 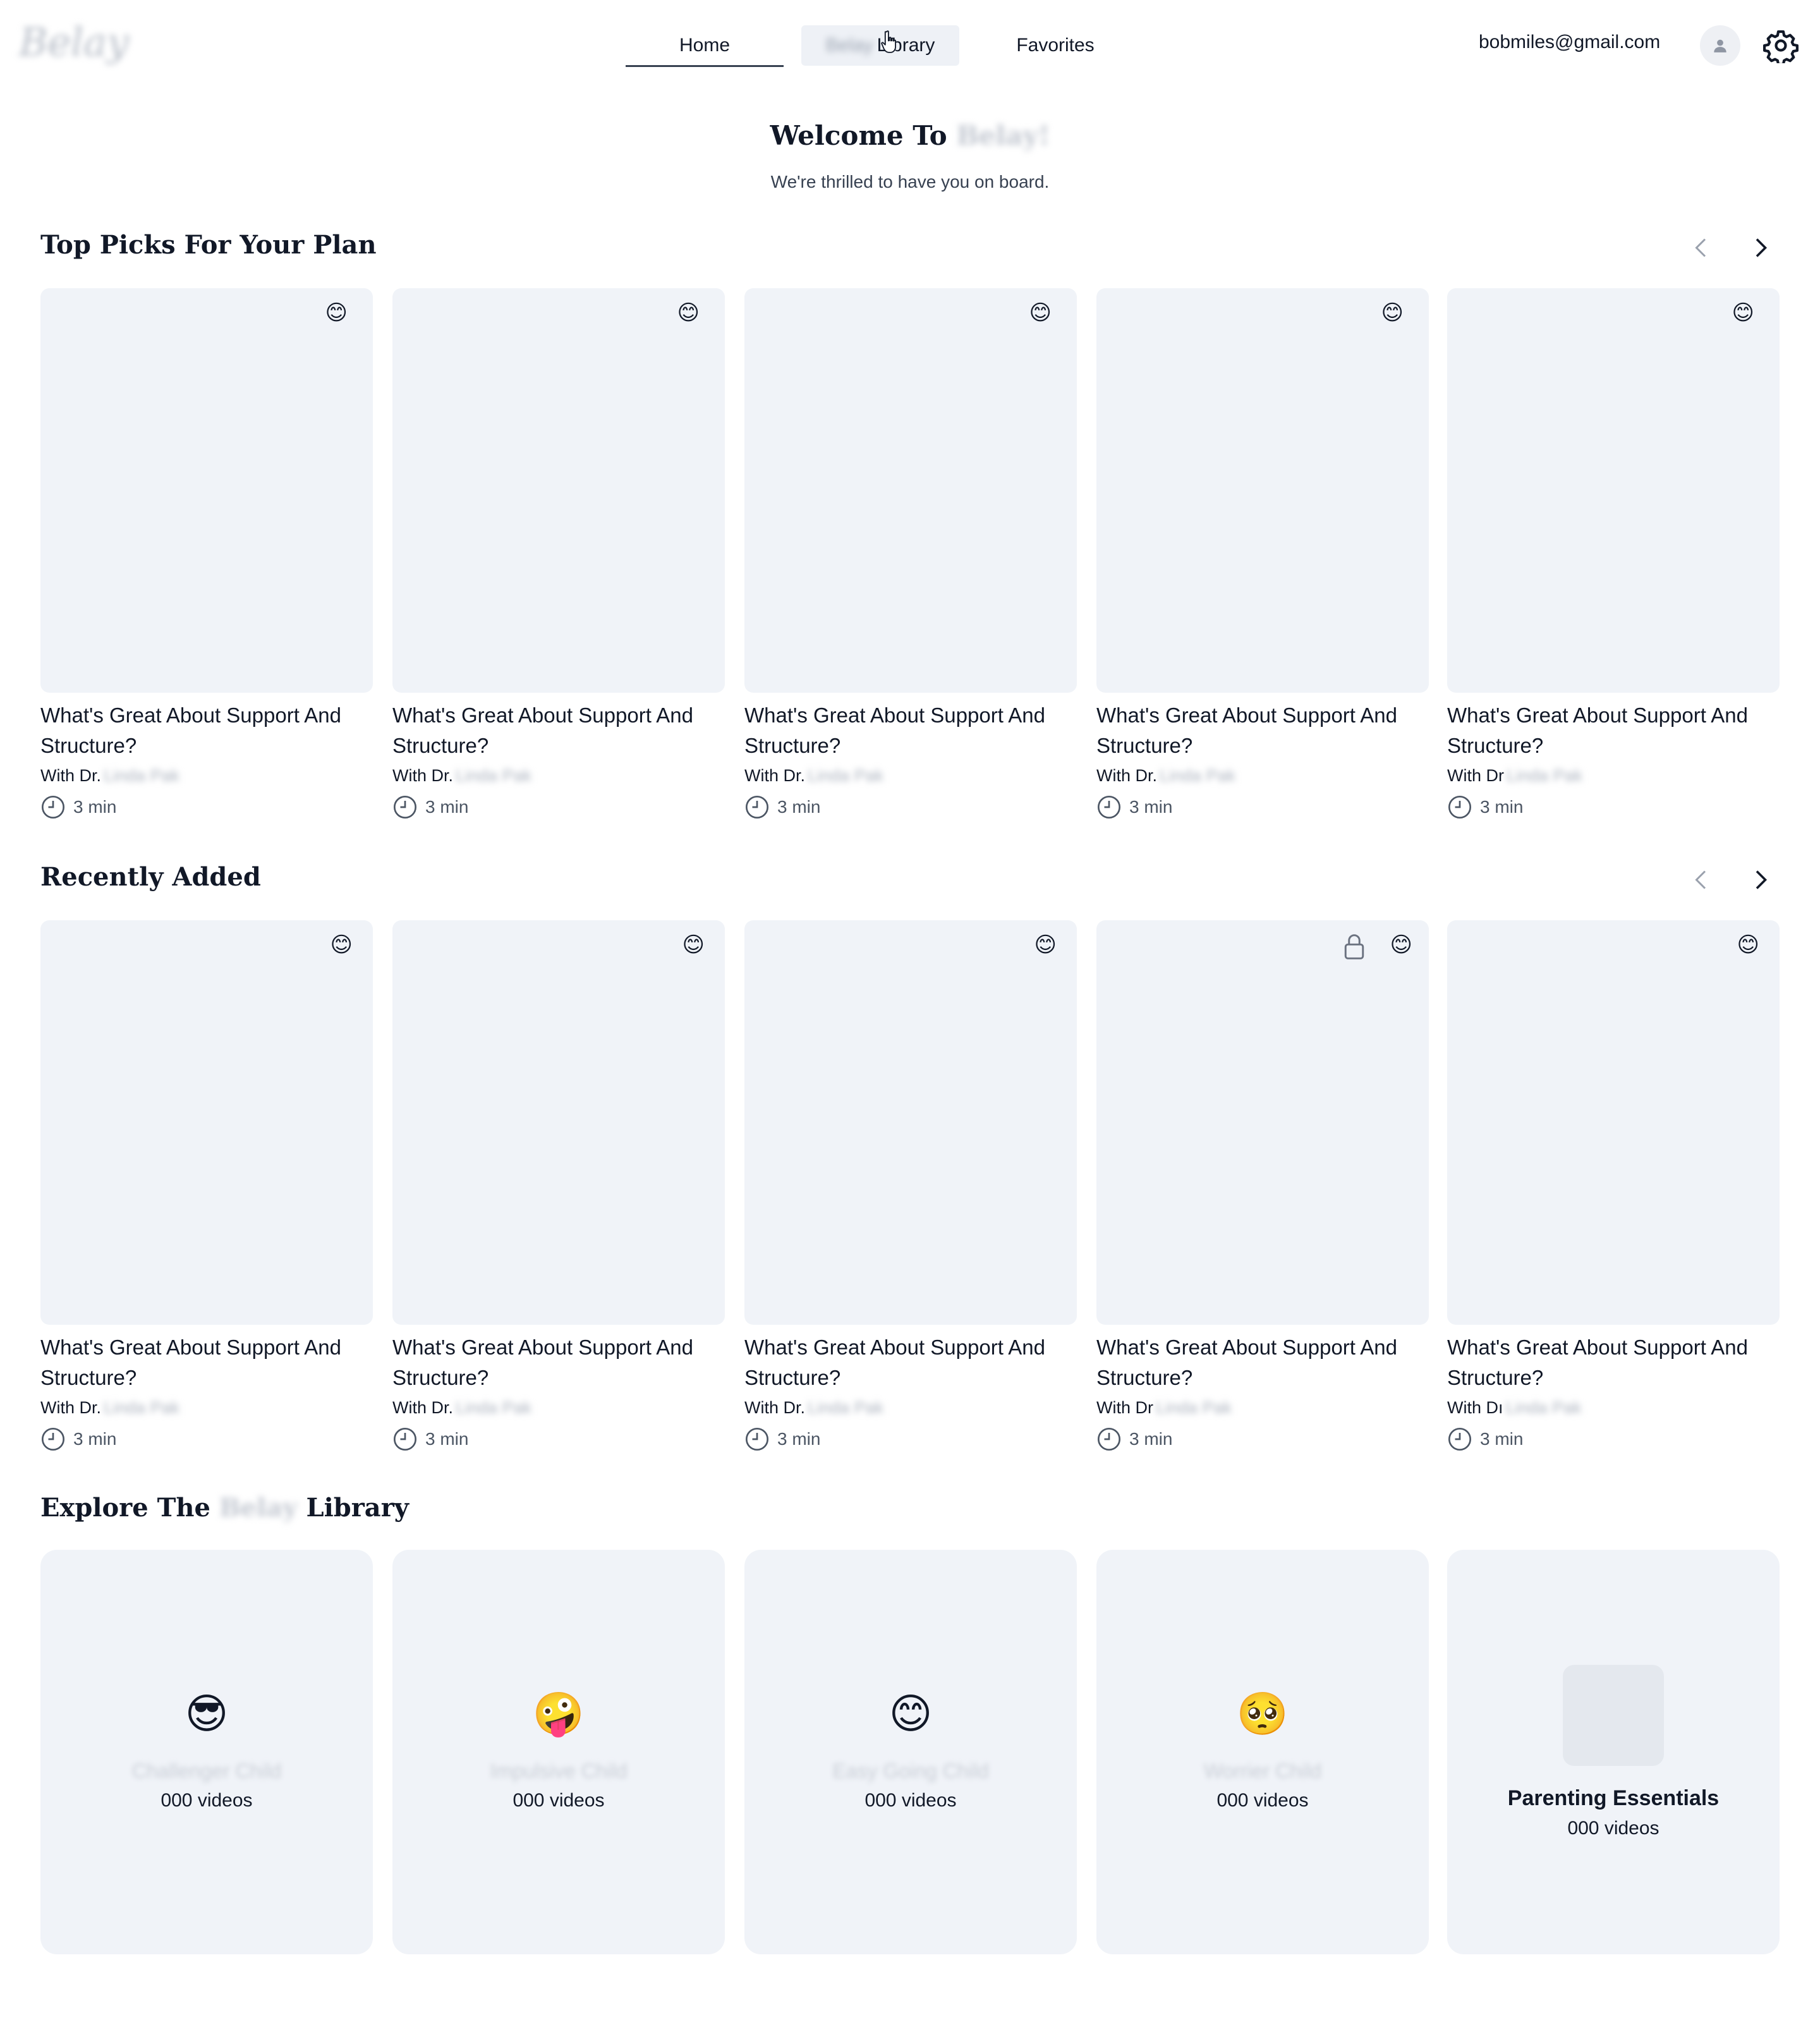 I want to click on nav-home: Home, so click(x=705, y=46).